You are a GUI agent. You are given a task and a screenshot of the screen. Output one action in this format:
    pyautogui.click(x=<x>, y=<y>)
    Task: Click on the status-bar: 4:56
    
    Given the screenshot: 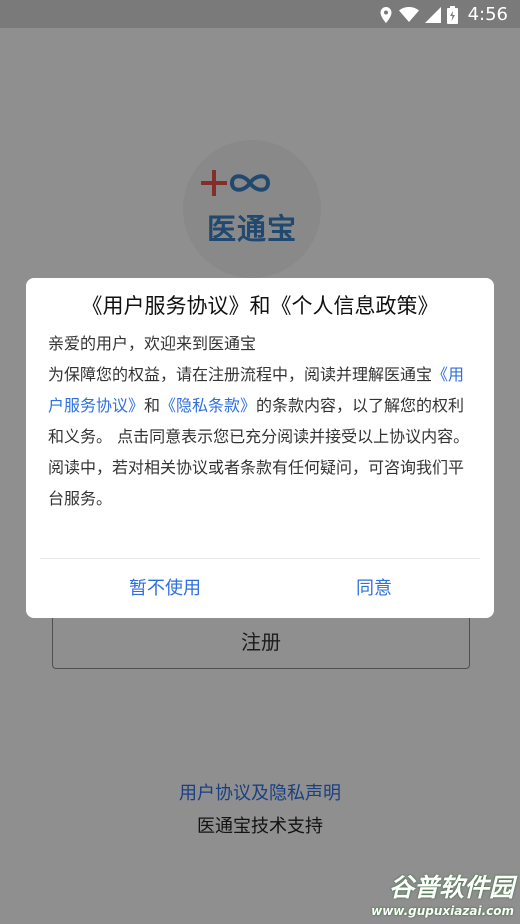 What is the action you would take?
    pyautogui.click(x=260, y=14)
    